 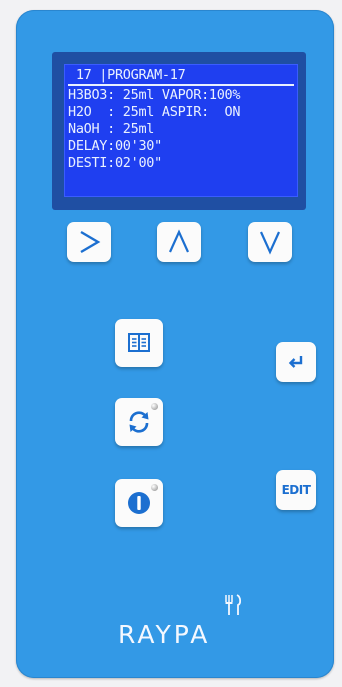 I want to click on cycle-led-indicator, so click(x=154, y=406).